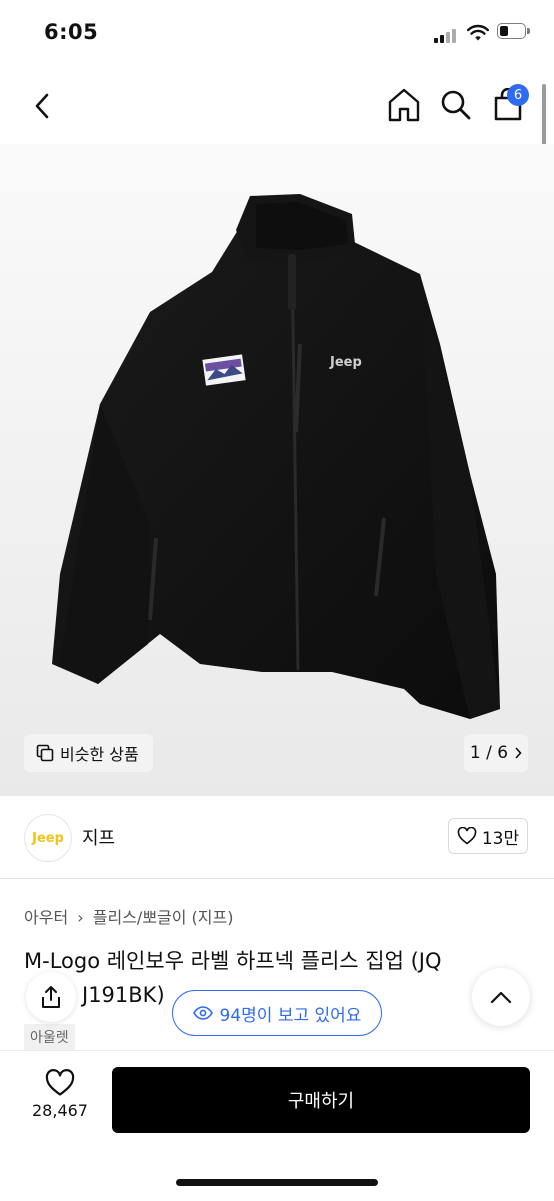 Image resolution: width=554 pixels, height=1201 pixels. I want to click on breadcrumb: 아우터 › 플리스/뽀글이 (지프), so click(129, 916).